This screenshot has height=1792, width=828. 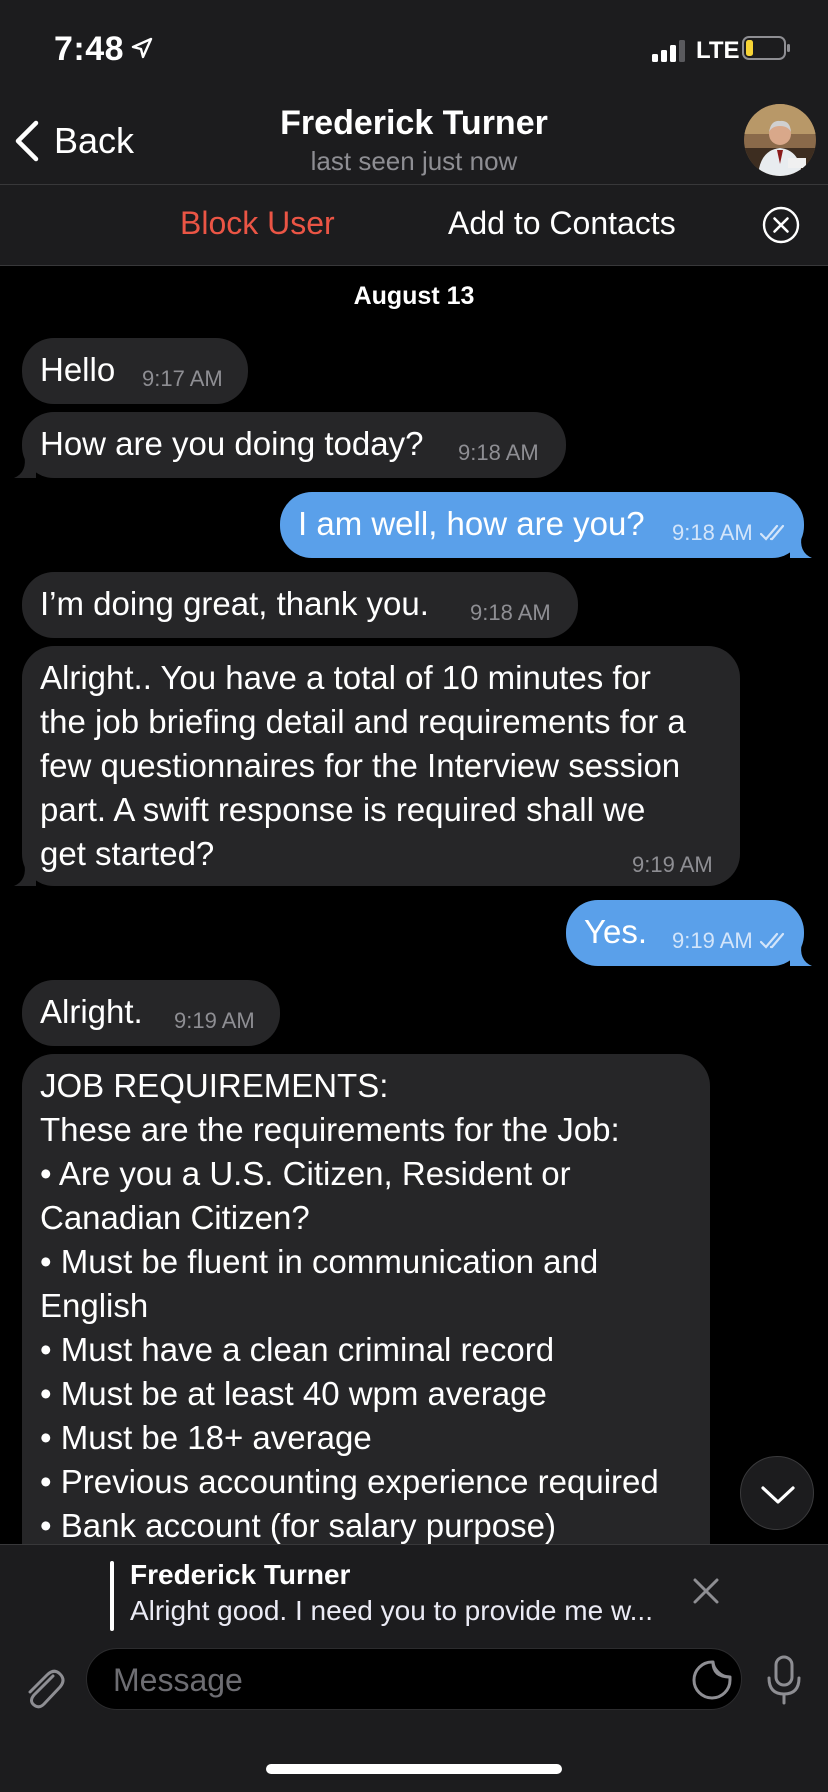 What do you see at coordinates (234, 603) in the screenshot?
I see `message-text: I’m doing great, thank you.` at bounding box center [234, 603].